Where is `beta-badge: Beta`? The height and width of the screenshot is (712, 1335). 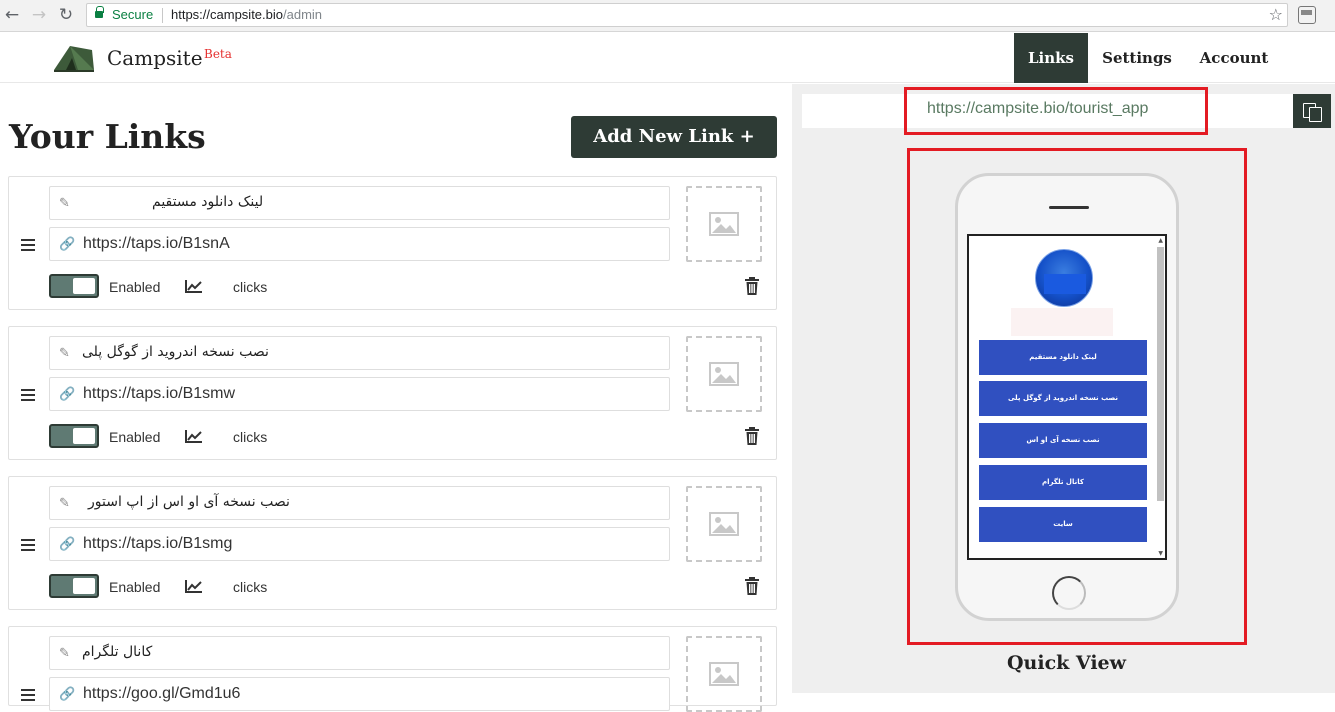 beta-badge: Beta is located at coordinates (218, 54).